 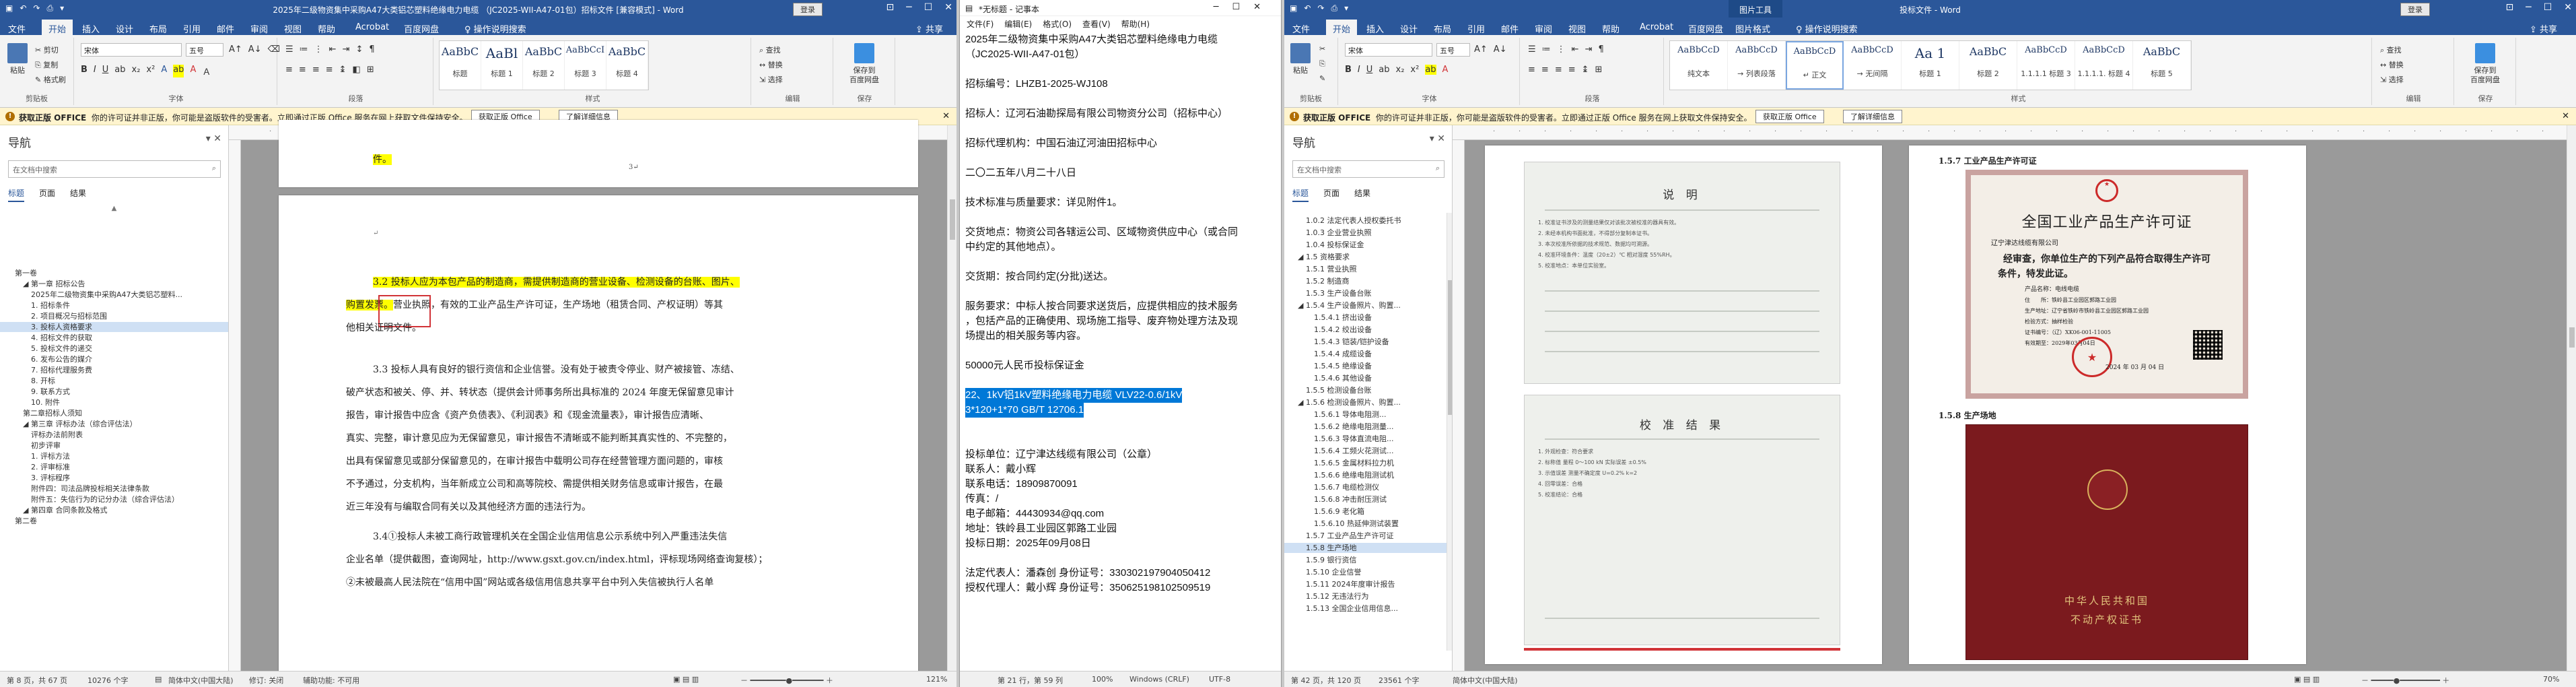 I want to click on copy-button: ⎘ 复制, so click(x=46, y=64).